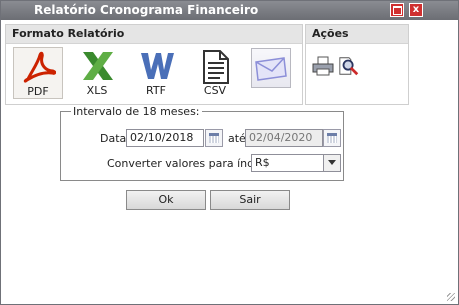 This screenshot has height=305, width=459. Describe the element at coordinates (154, 34) in the screenshot. I see `formato-heading: Formato Relatório` at that location.